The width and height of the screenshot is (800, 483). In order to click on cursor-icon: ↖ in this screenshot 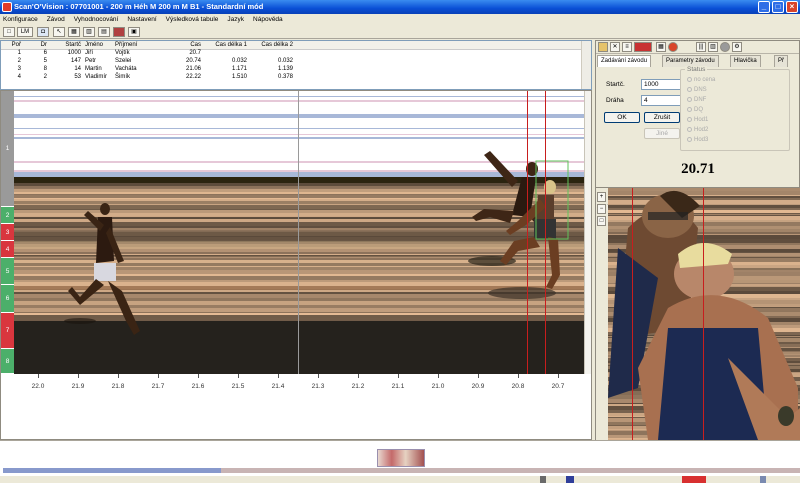, I will do `click(59, 32)`.